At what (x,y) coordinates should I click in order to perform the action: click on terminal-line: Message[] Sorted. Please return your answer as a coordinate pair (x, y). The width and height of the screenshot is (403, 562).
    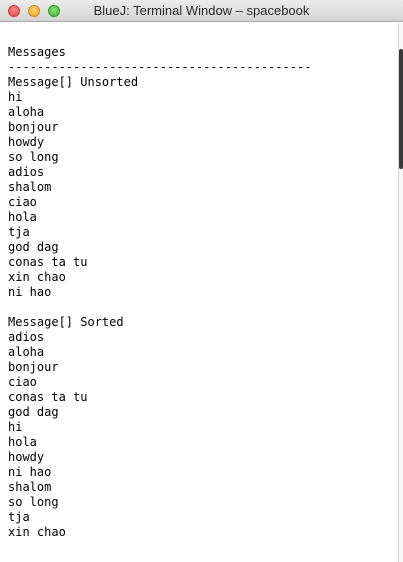
    Looking at the image, I should click on (66, 322).